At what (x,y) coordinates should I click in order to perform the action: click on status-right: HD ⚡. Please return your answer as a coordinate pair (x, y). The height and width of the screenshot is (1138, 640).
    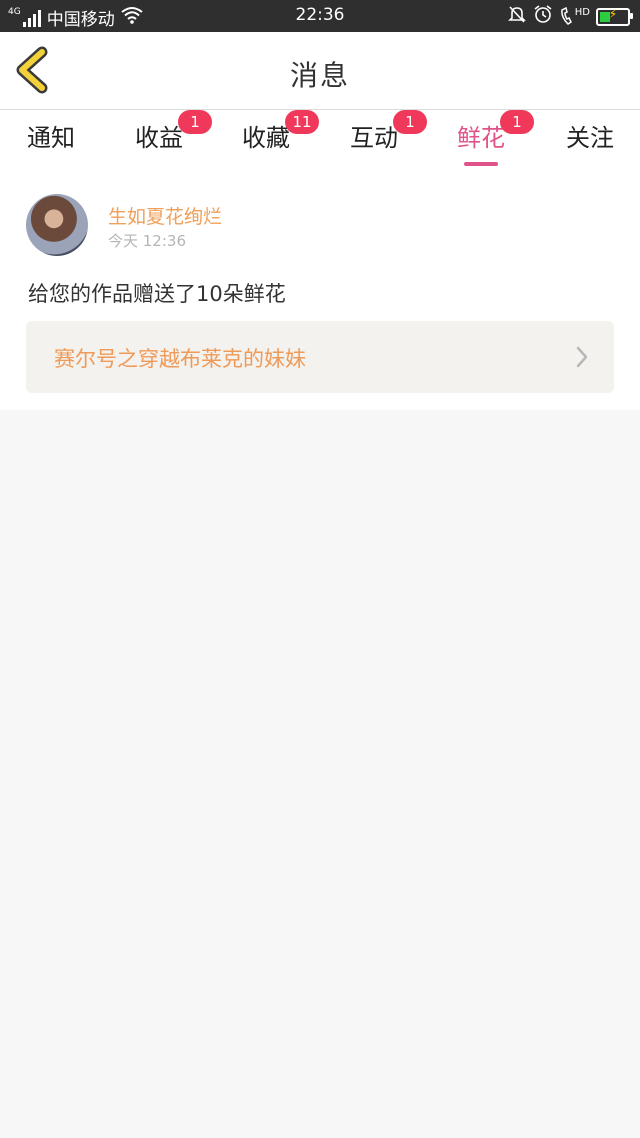
    Looking at the image, I should click on (570, 16).